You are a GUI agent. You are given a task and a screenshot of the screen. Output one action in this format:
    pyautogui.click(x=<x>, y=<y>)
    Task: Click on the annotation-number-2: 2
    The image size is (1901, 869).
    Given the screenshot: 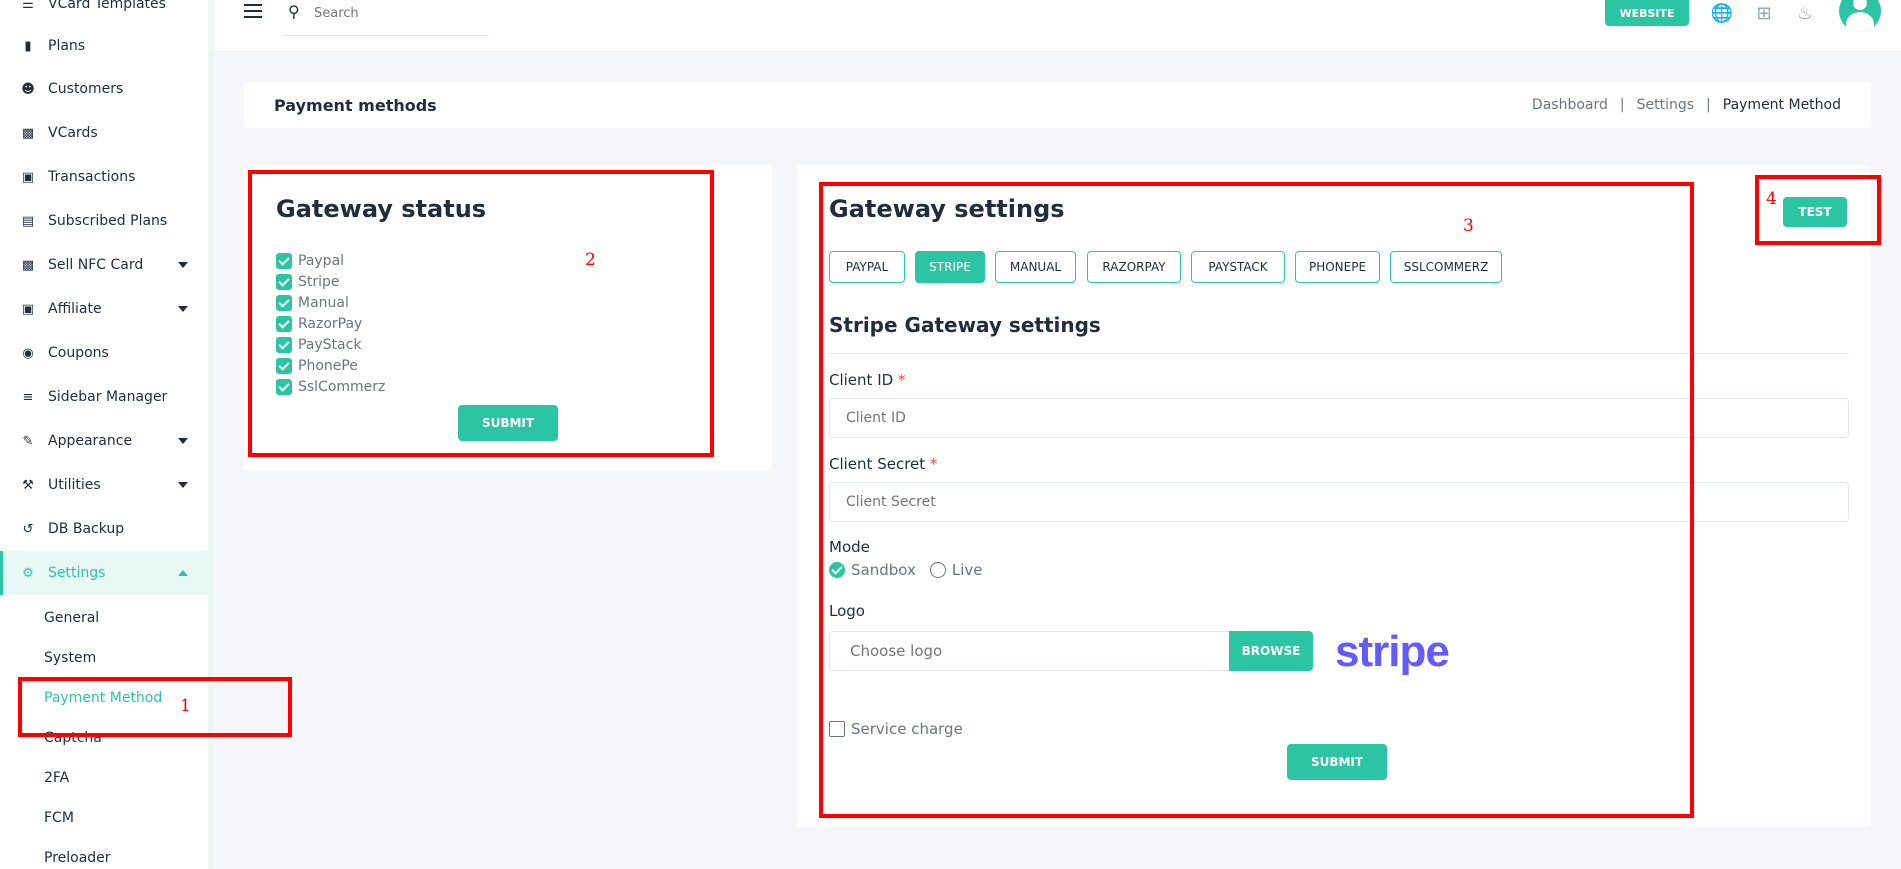 What is the action you would take?
    pyautogui.click(x=590, y=260)
    